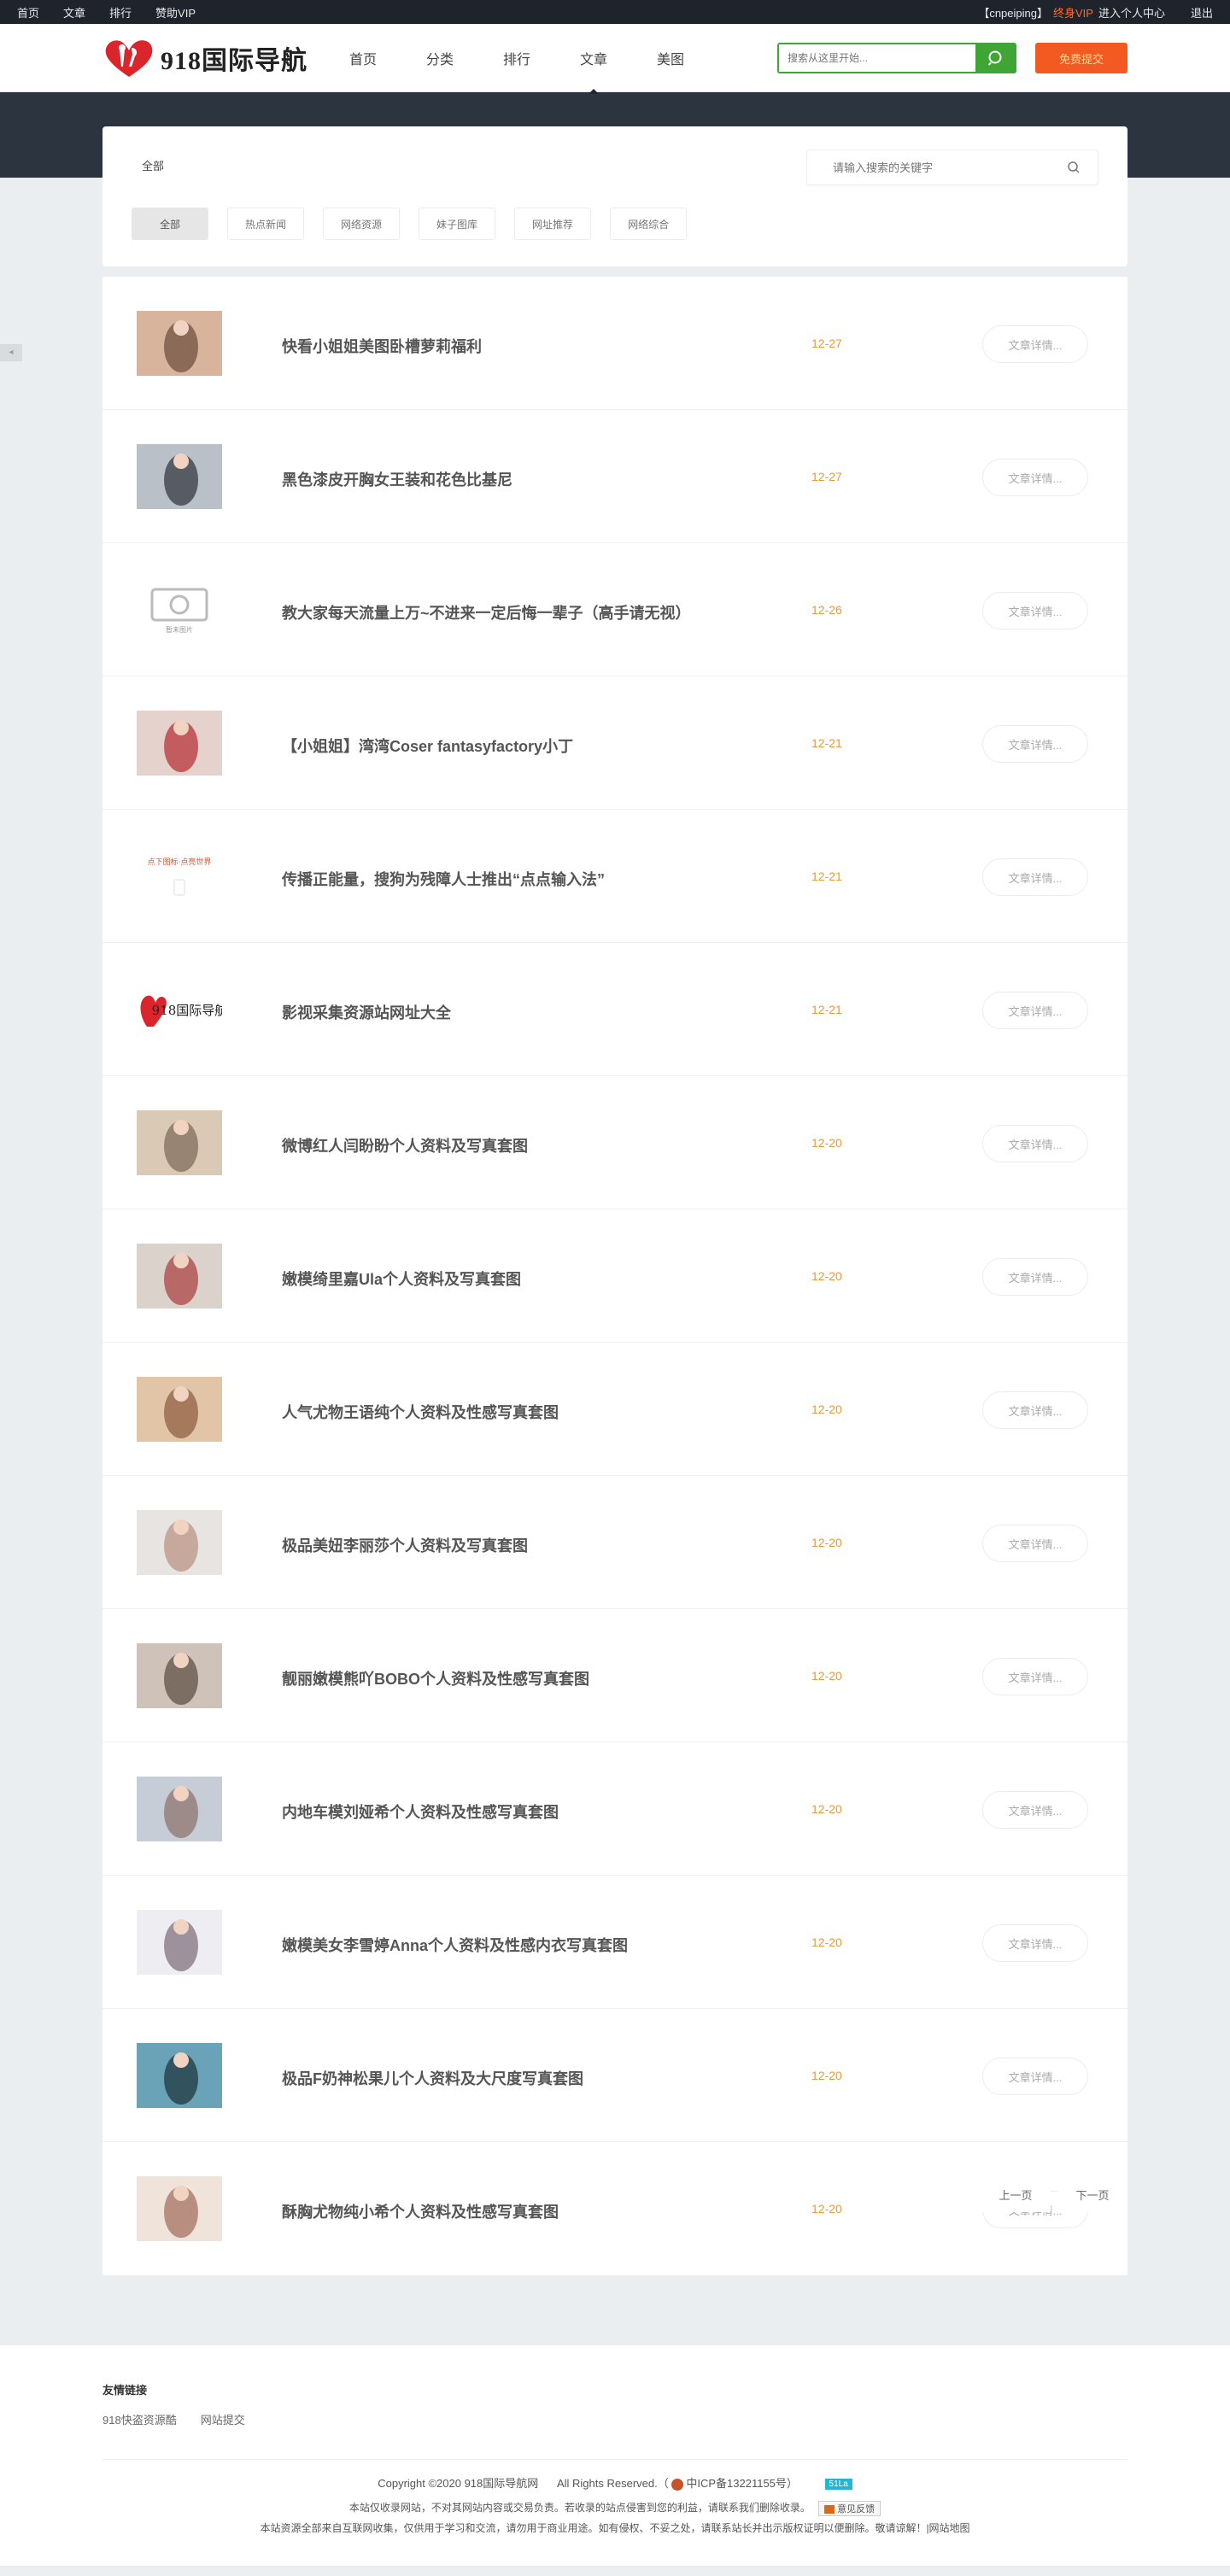  What do you see at coordinates (420, 1811) in the screenshot?
I see `article-title: 内地车模刘娅希个人资料及性感写真套图` at bounding box center [420, 1811].